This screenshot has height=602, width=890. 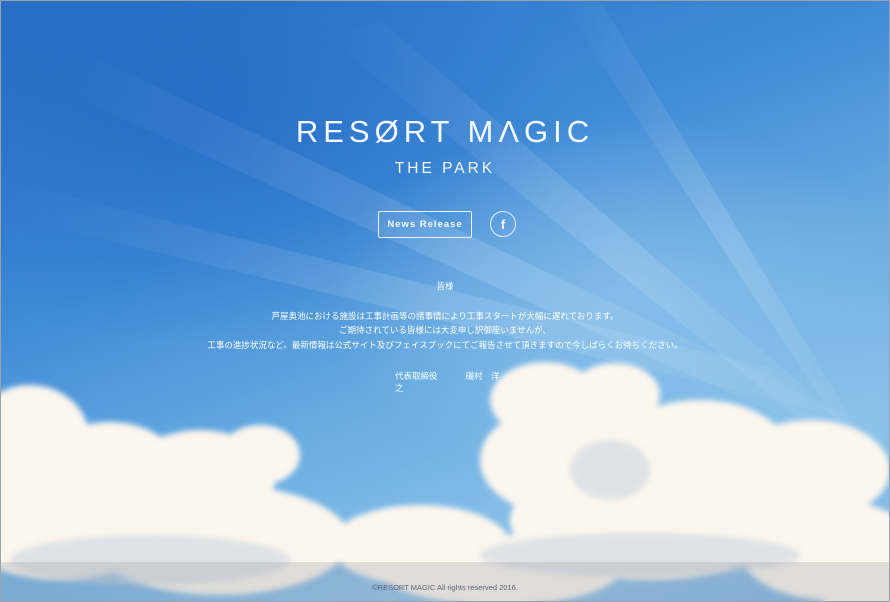 I want to click on brand-subtitle: THE PARK, so click(x=445, y=168).